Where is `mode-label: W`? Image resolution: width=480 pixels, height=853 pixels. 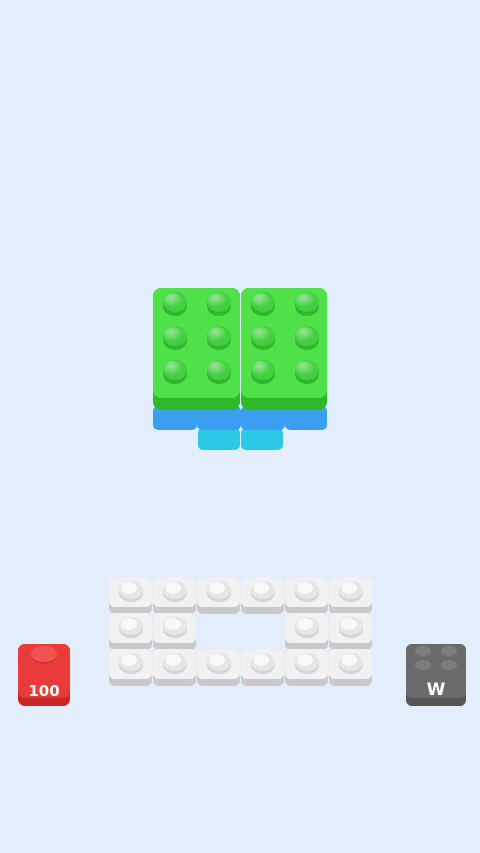
mode-label: W is located at coordinates (436, 690).